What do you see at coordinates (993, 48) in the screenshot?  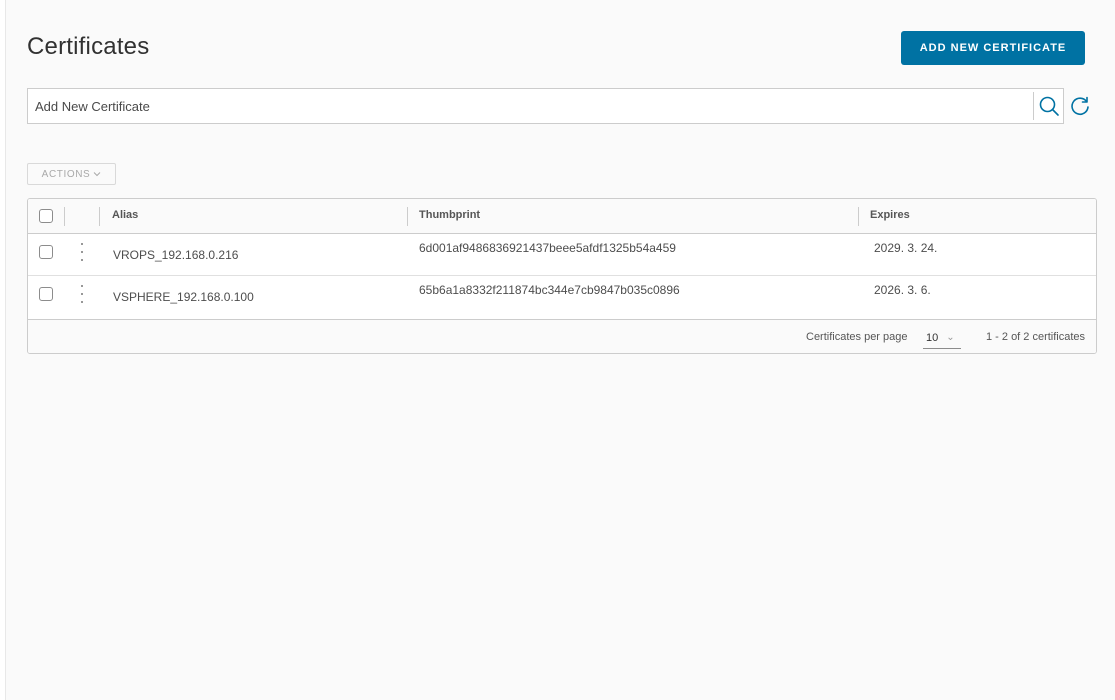 I see `add-new-certificate-button: ADD NEW CERTIFICATE` at bounding box center [993, 48].